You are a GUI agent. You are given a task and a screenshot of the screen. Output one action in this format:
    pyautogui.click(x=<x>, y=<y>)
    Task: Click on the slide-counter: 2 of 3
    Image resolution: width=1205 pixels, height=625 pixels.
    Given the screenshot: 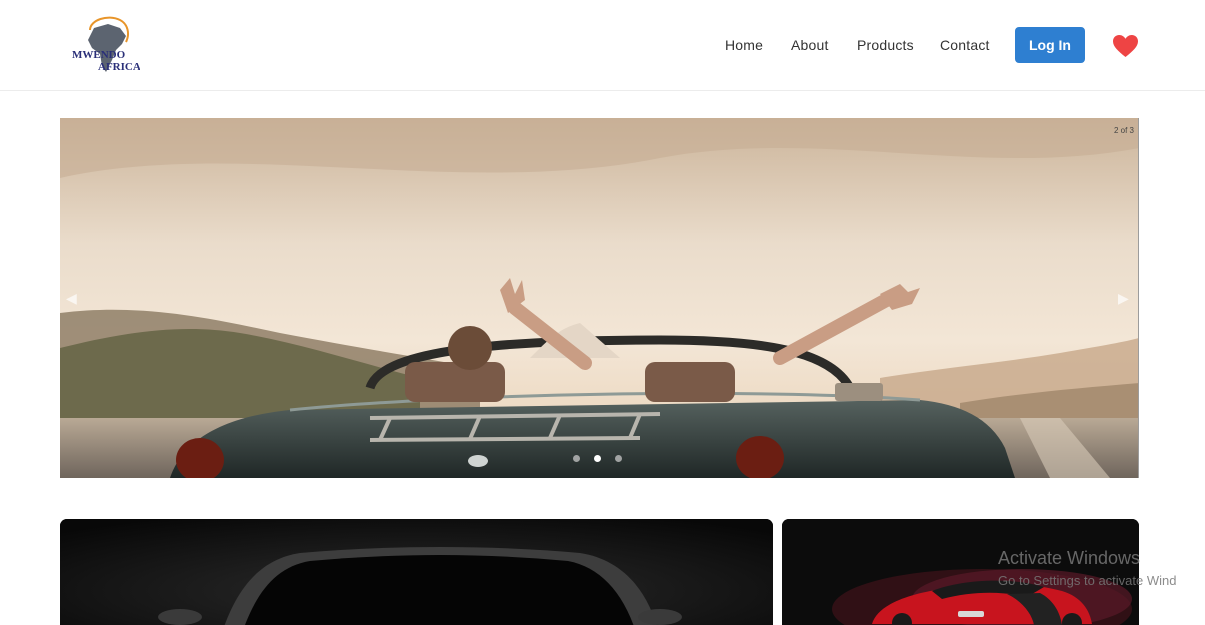 What is the action you would take?
    pyautogui.click(x=1123, y=130)
    